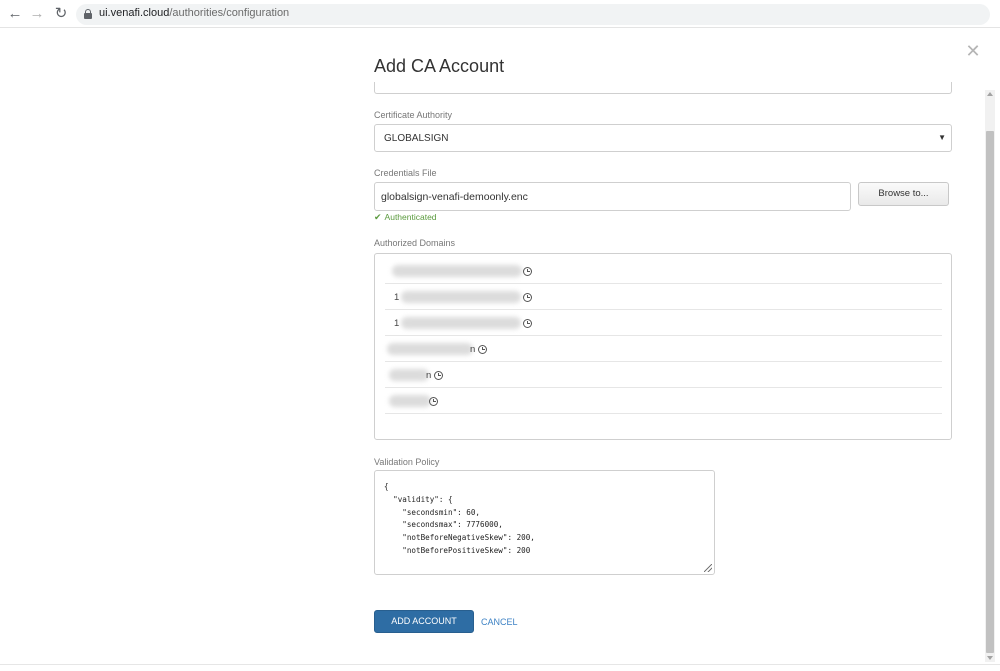 The width and height of the screenshot is (1000, 671). Describe the element at coordinates (405, 173) in the screenshot. I see `credentials-file-label: Credentials File` at that location.